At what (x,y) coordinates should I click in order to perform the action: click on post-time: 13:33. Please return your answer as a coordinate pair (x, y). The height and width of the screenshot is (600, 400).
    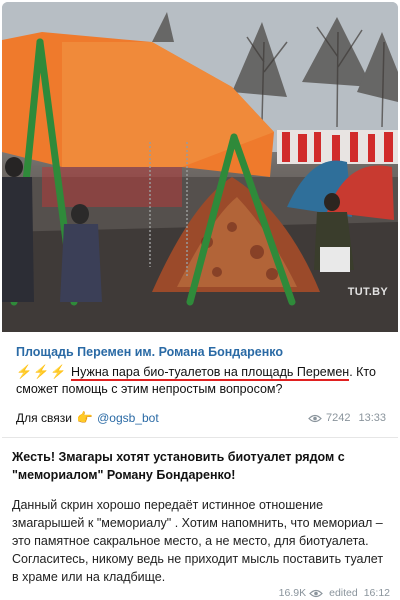
    Looking at the image, I should click on (372, 418).